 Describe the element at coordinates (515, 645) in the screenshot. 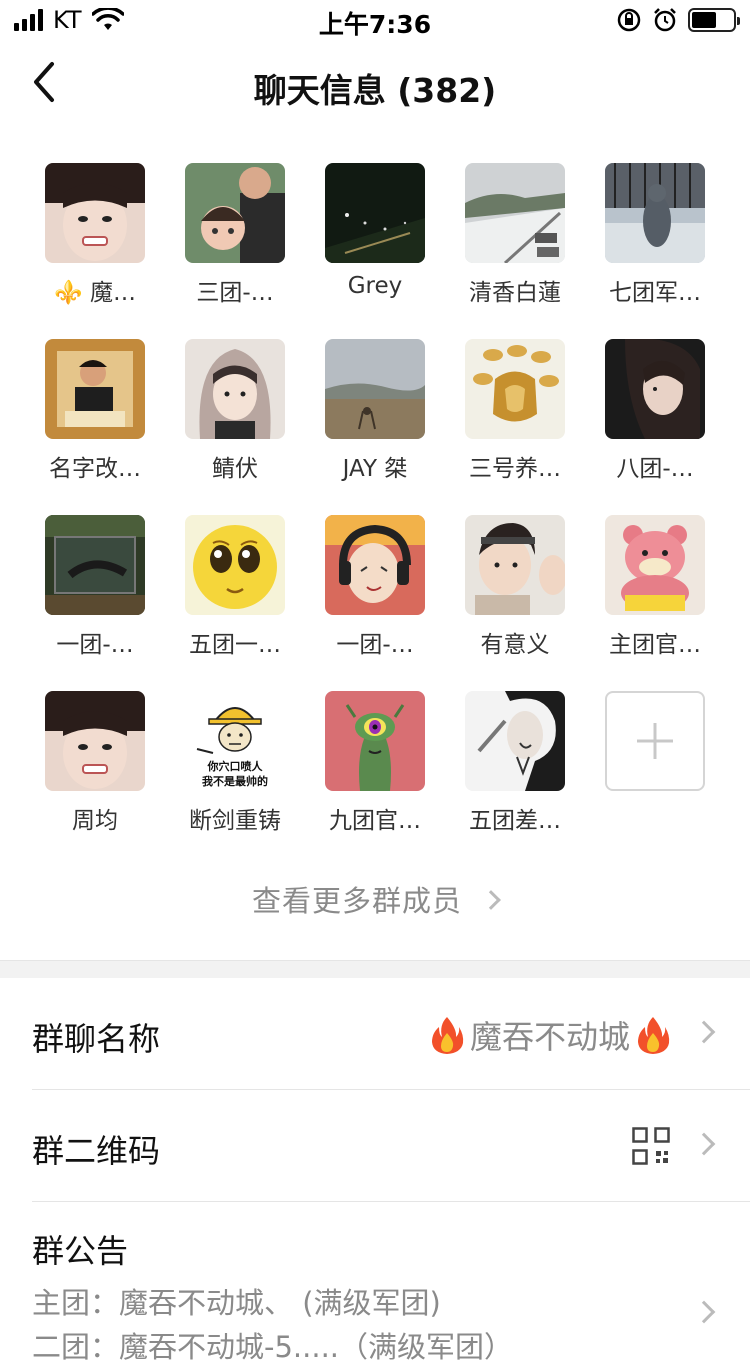

I see `member-name: 有意义` at that location.